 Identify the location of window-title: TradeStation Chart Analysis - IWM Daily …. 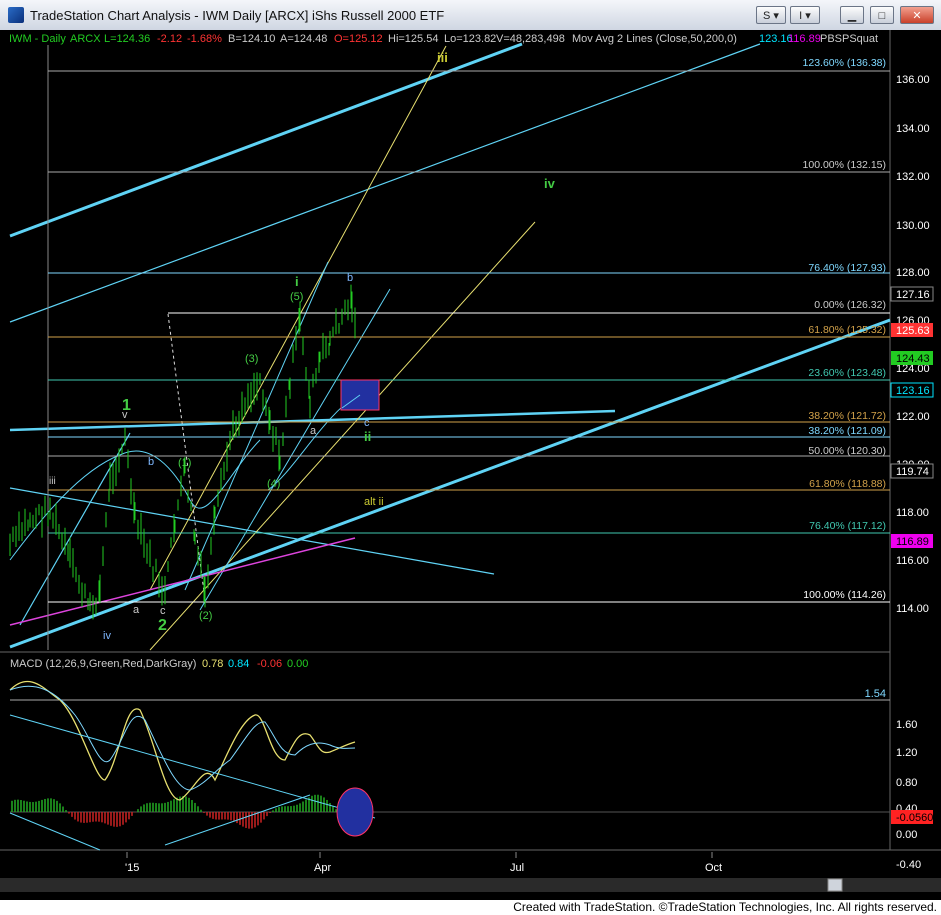
(237, 15).